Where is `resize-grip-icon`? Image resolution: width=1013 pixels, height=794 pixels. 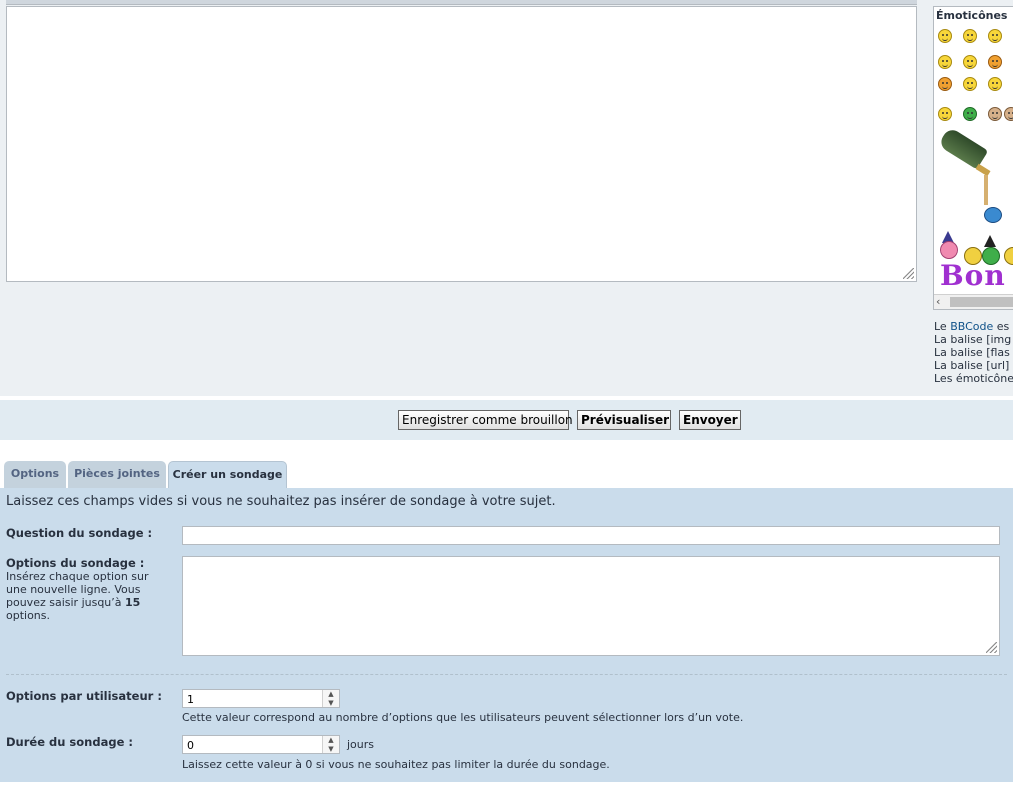
resize-grip-icon is located at coordinates (908, 273).